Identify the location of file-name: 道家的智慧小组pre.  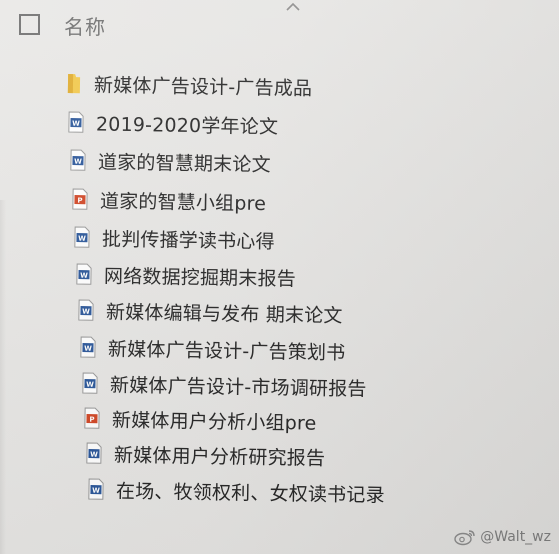
(183, 202).